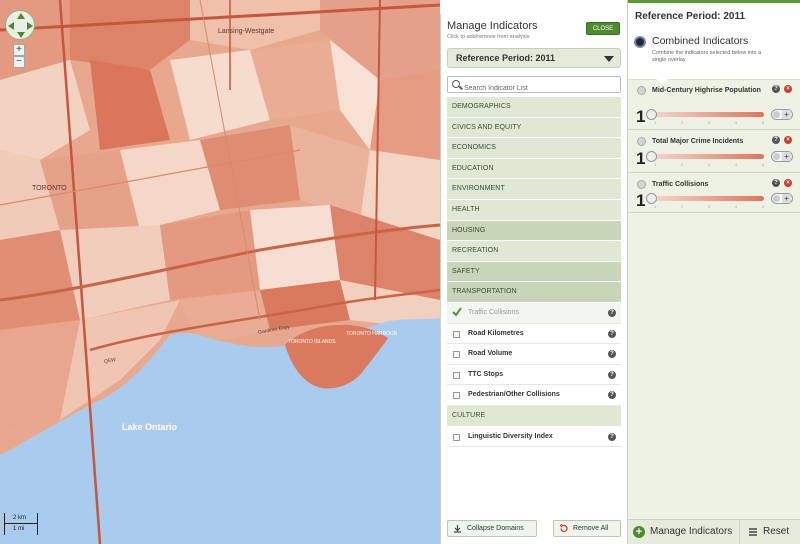 The height and width of the screenshot is (544, 800). I want to click on right-panel-footer: + Manage Indicators Reset, so click(714, 531).